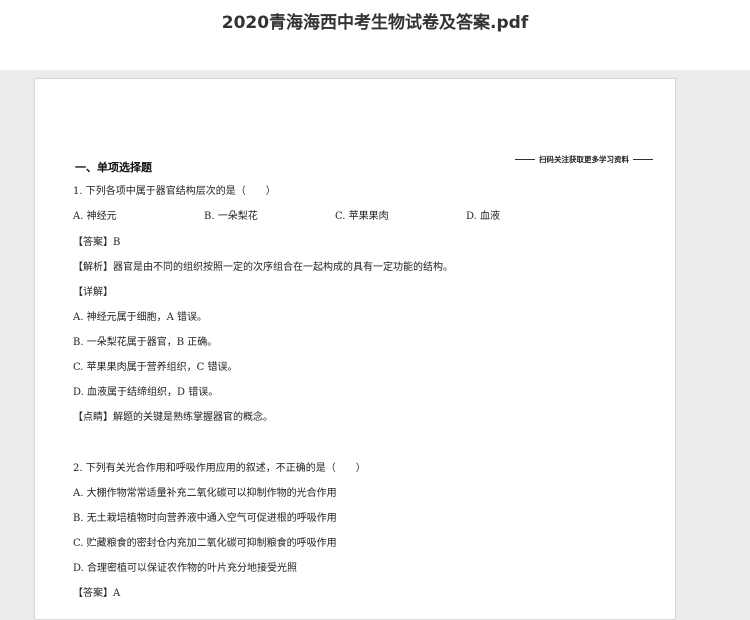 This screenshot has width=750, height=620. I want to click on question-2-stem: 2. 下列有关光合作用和呼吸作用应用的叙述，不正确的是（ ）, so click(219, 468).